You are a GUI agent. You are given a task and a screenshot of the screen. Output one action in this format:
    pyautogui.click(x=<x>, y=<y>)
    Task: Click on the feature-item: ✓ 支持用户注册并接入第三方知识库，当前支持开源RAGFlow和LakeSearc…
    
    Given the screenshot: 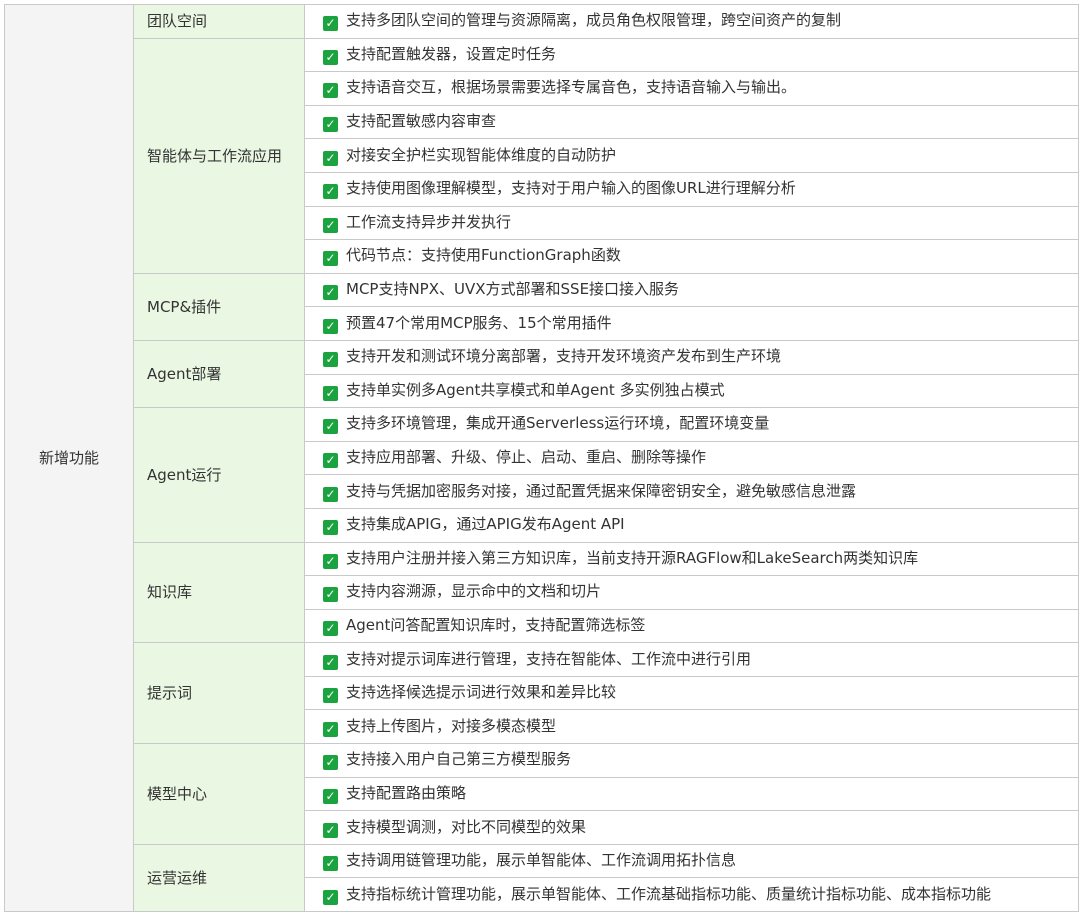 What is the action you would take?
    pyautogui.click(x=691, y=559)
    